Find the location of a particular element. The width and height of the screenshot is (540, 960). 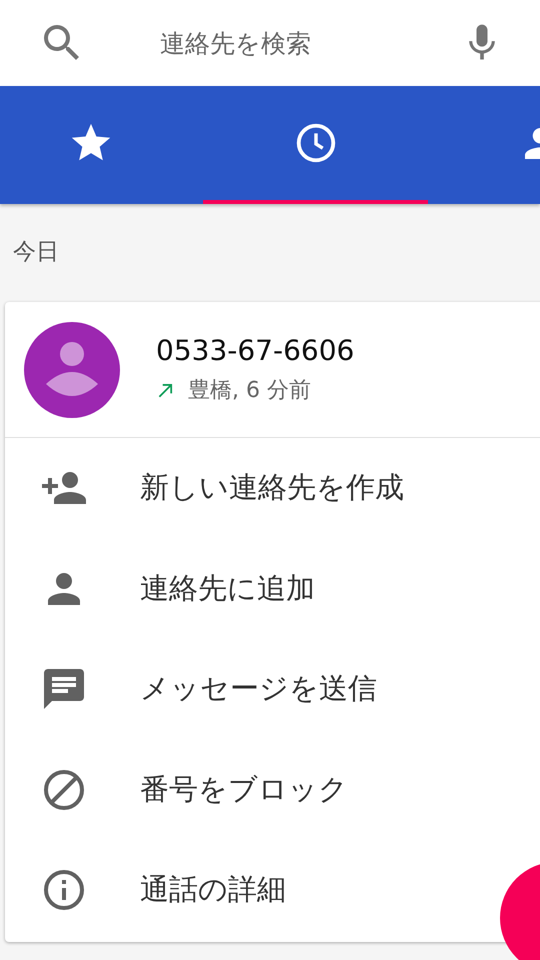

call-detail: 豊橋, 6 分前 is located at coordinates (249, 391).